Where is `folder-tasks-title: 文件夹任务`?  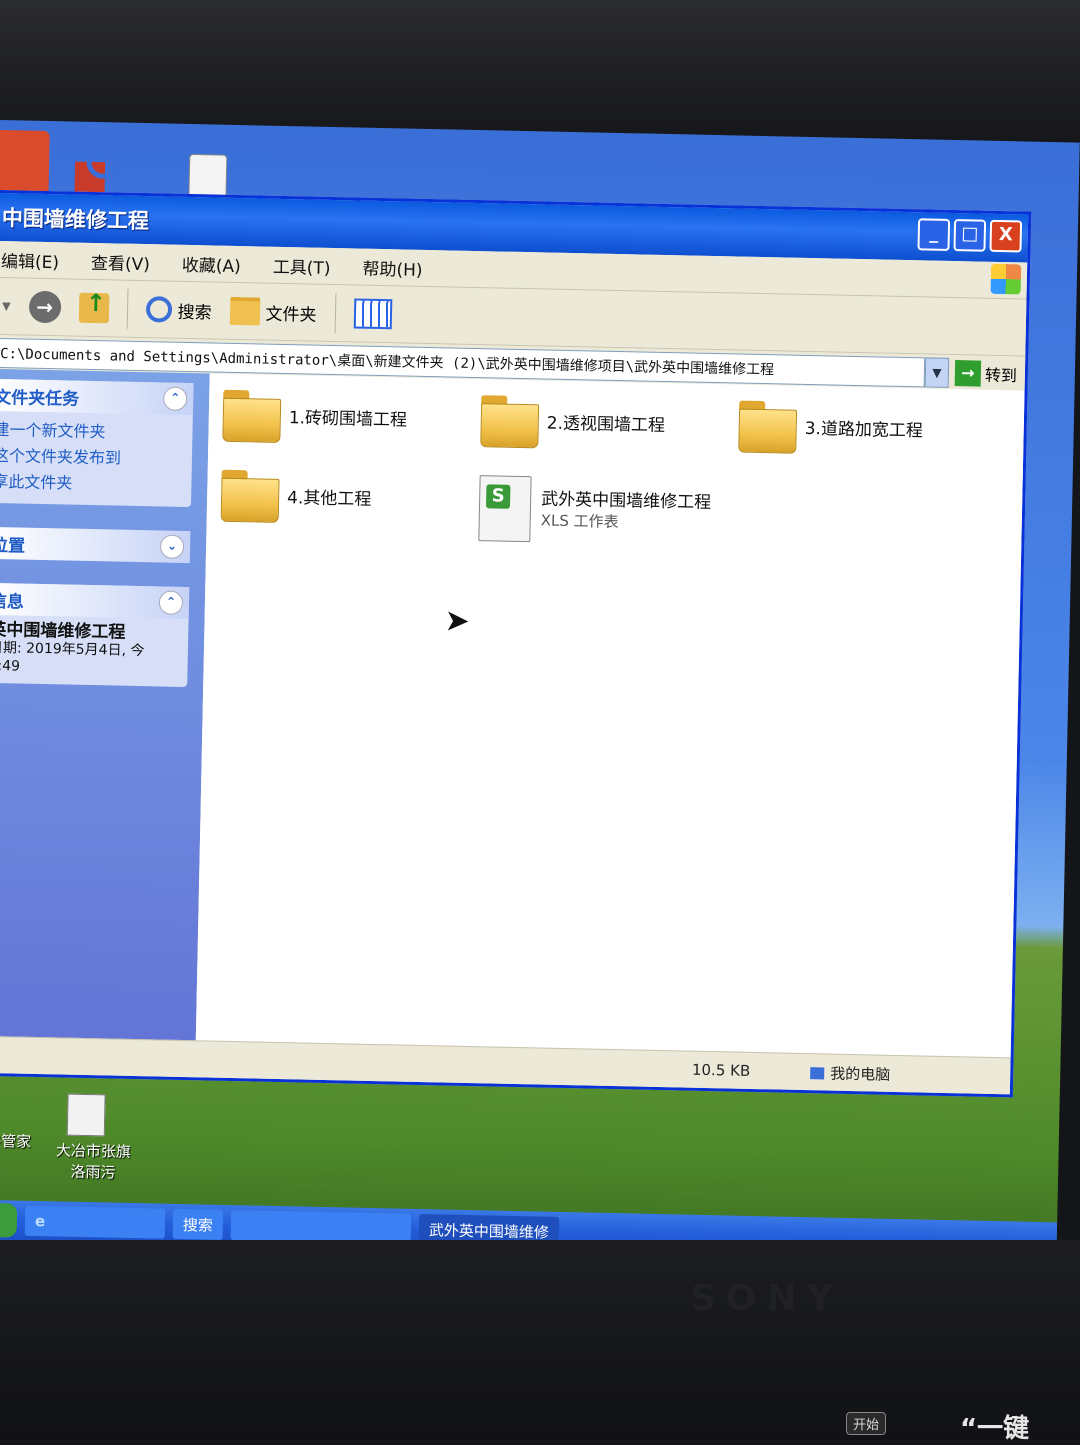
folder-tasks-title: 文件夹任务 is located at coordinates (40, 398).